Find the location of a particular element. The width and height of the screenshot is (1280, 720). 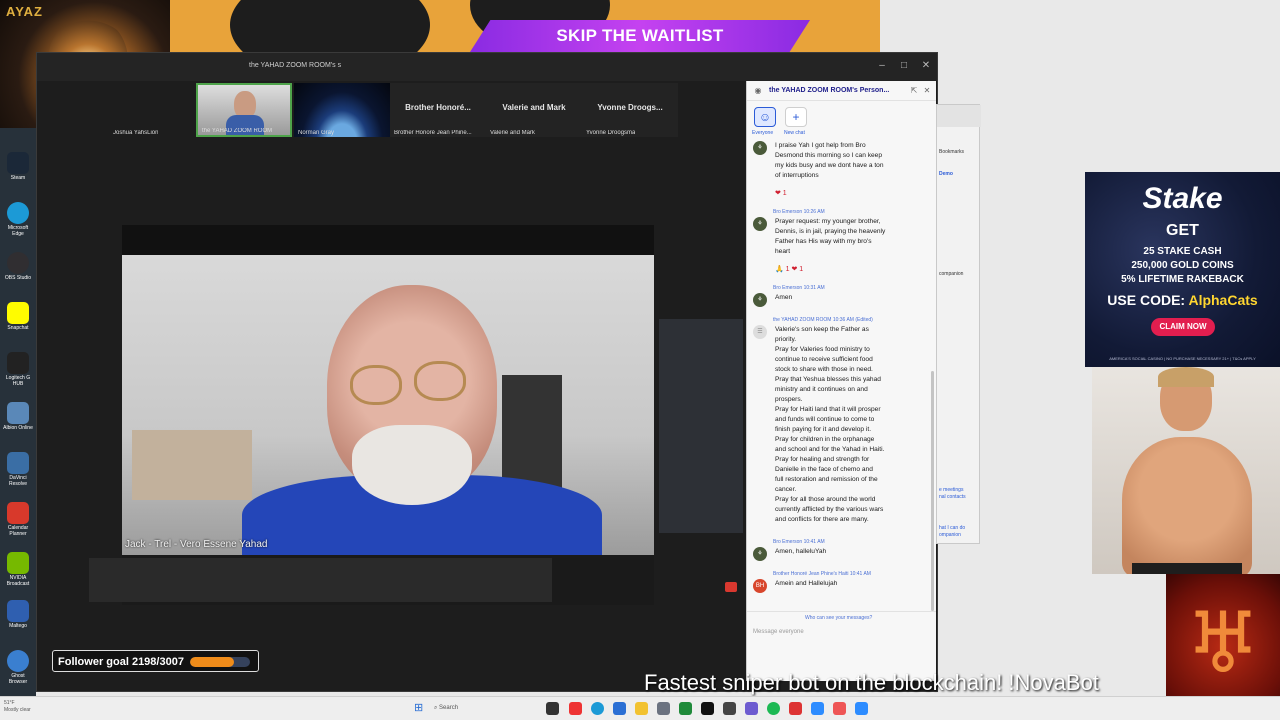

edge-icon is located at coordinates (597, 708).